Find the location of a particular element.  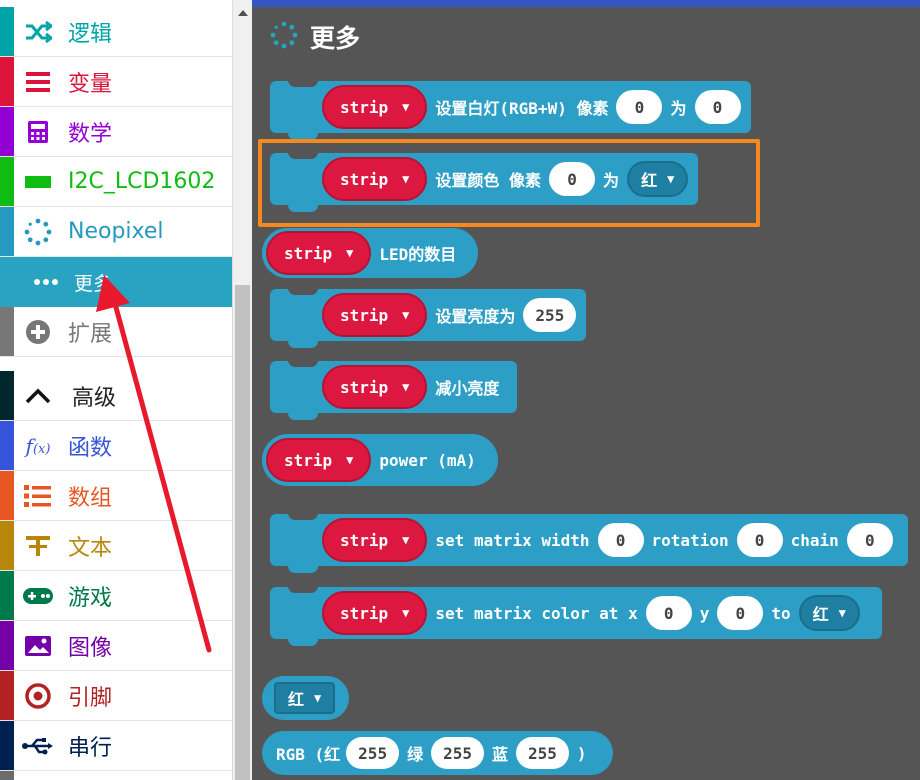

category-label: 图像 is located at coordinates (90, 648).